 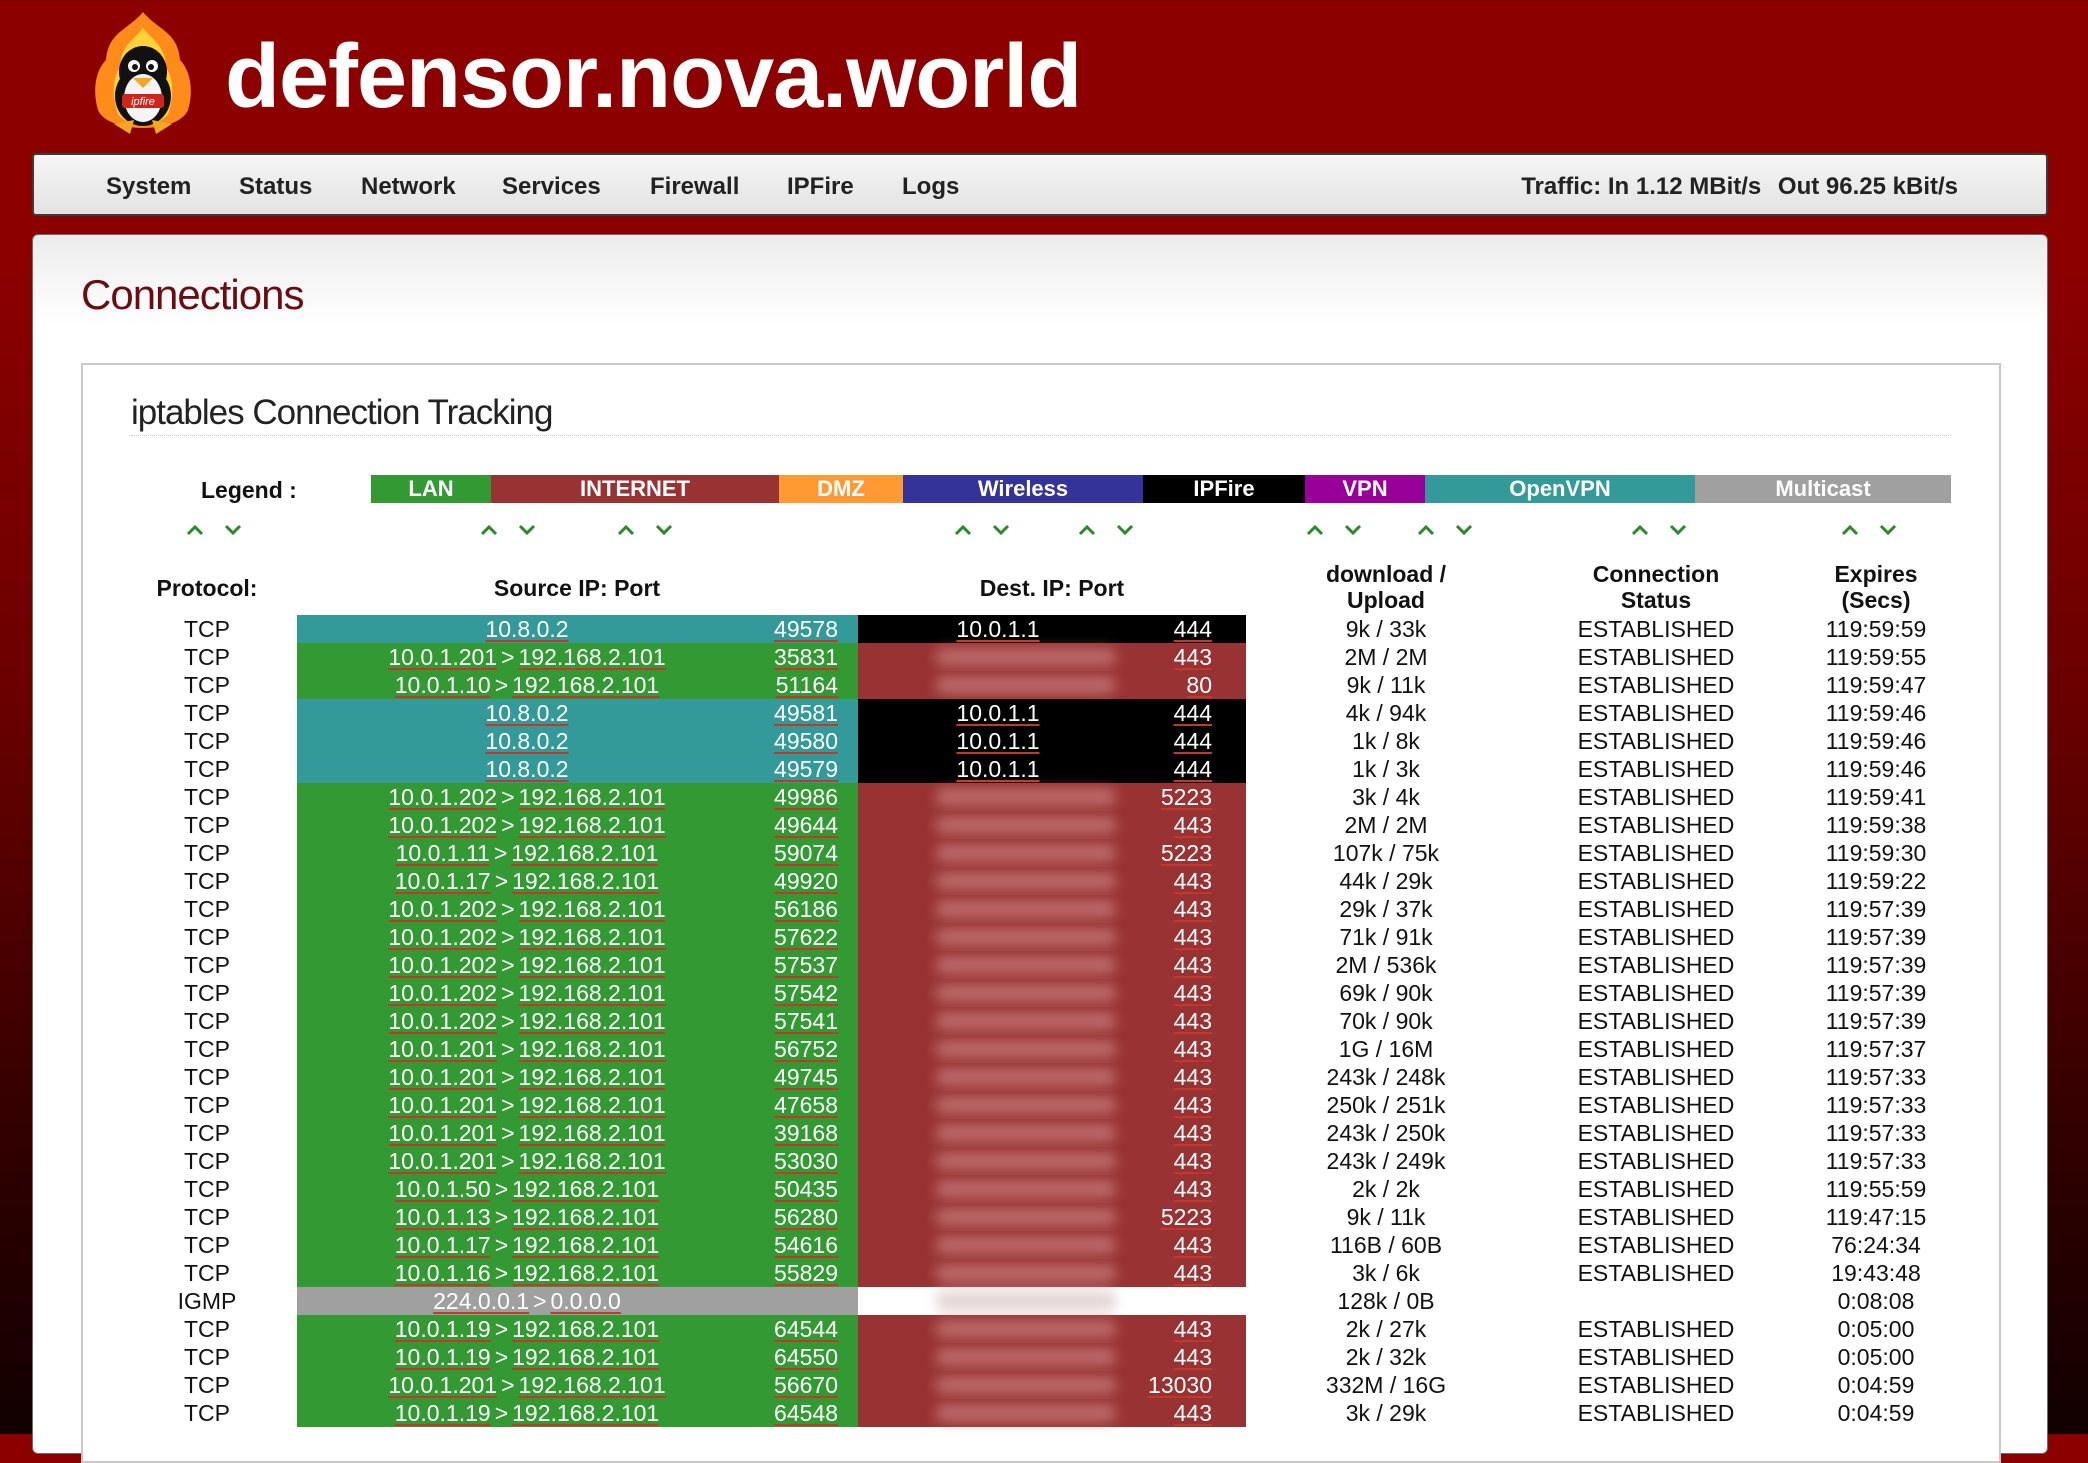 I want to click on source-port-link: 50435, so click(x=806, y=1189).